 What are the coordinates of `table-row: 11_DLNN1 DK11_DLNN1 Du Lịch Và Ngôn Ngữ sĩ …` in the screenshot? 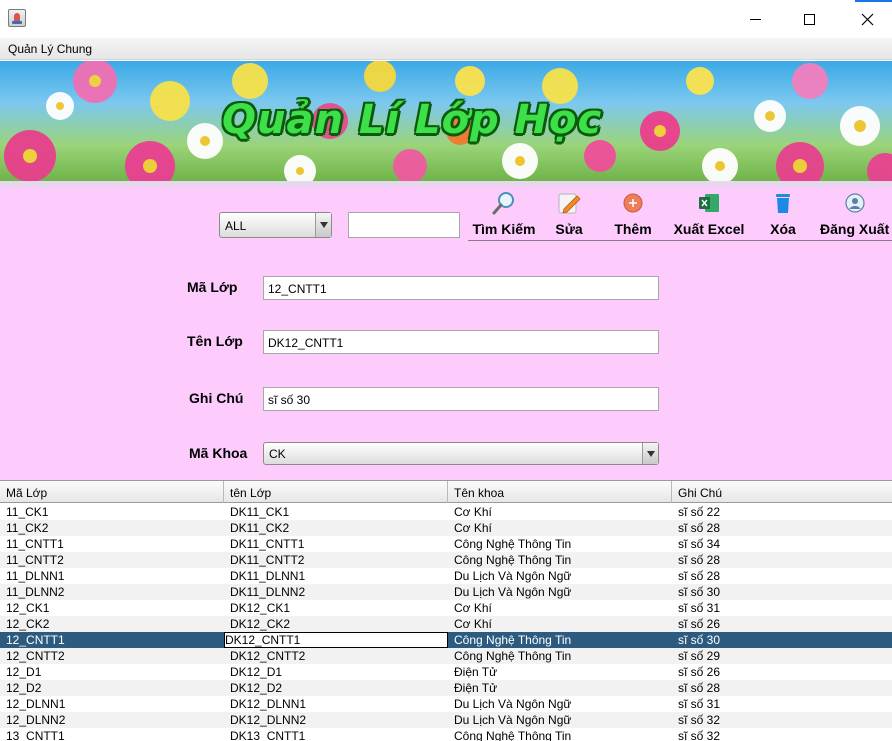 It's located at (446, 576).